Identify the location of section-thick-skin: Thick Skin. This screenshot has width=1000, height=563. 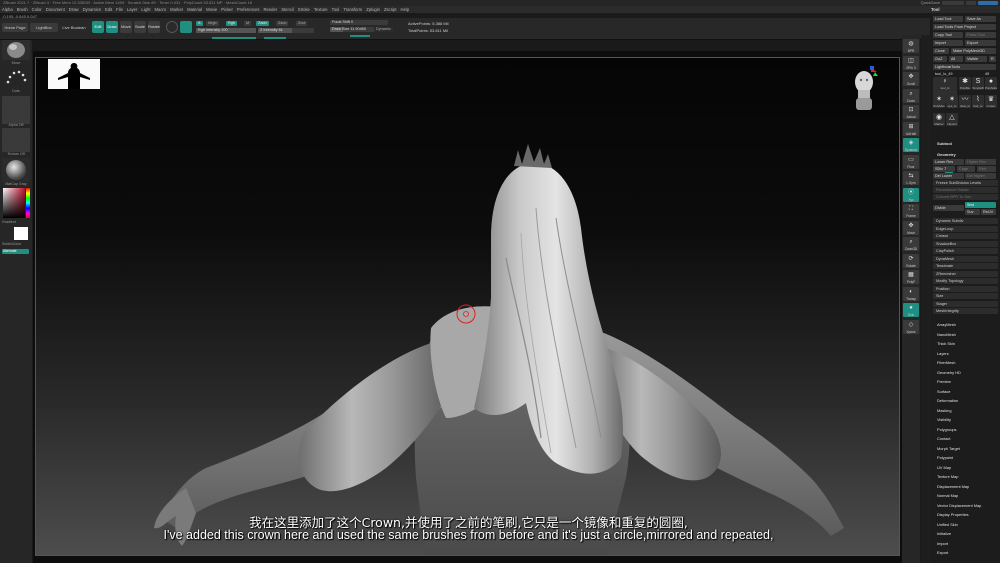
(946, 343).